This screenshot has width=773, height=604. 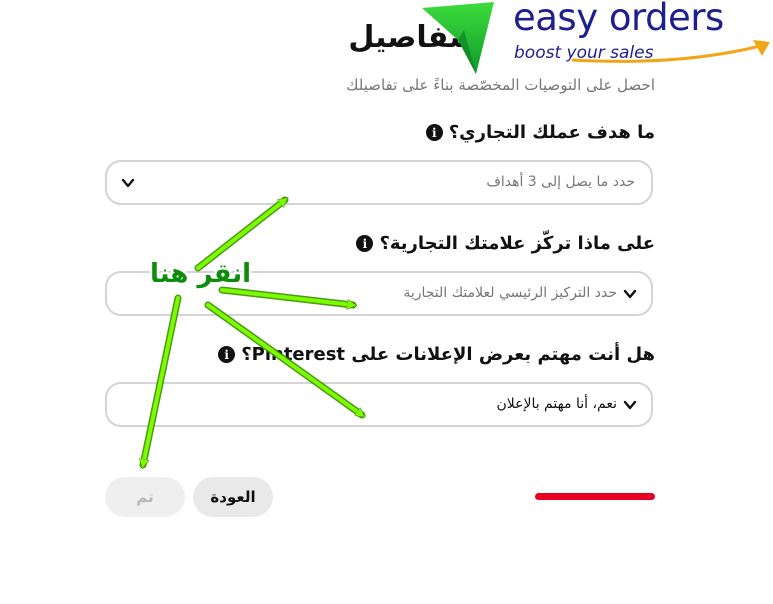 What do you see at coordinates (145, 497) in the screenshot?
I see `done-button: تم` at bounding box center [145, 497].